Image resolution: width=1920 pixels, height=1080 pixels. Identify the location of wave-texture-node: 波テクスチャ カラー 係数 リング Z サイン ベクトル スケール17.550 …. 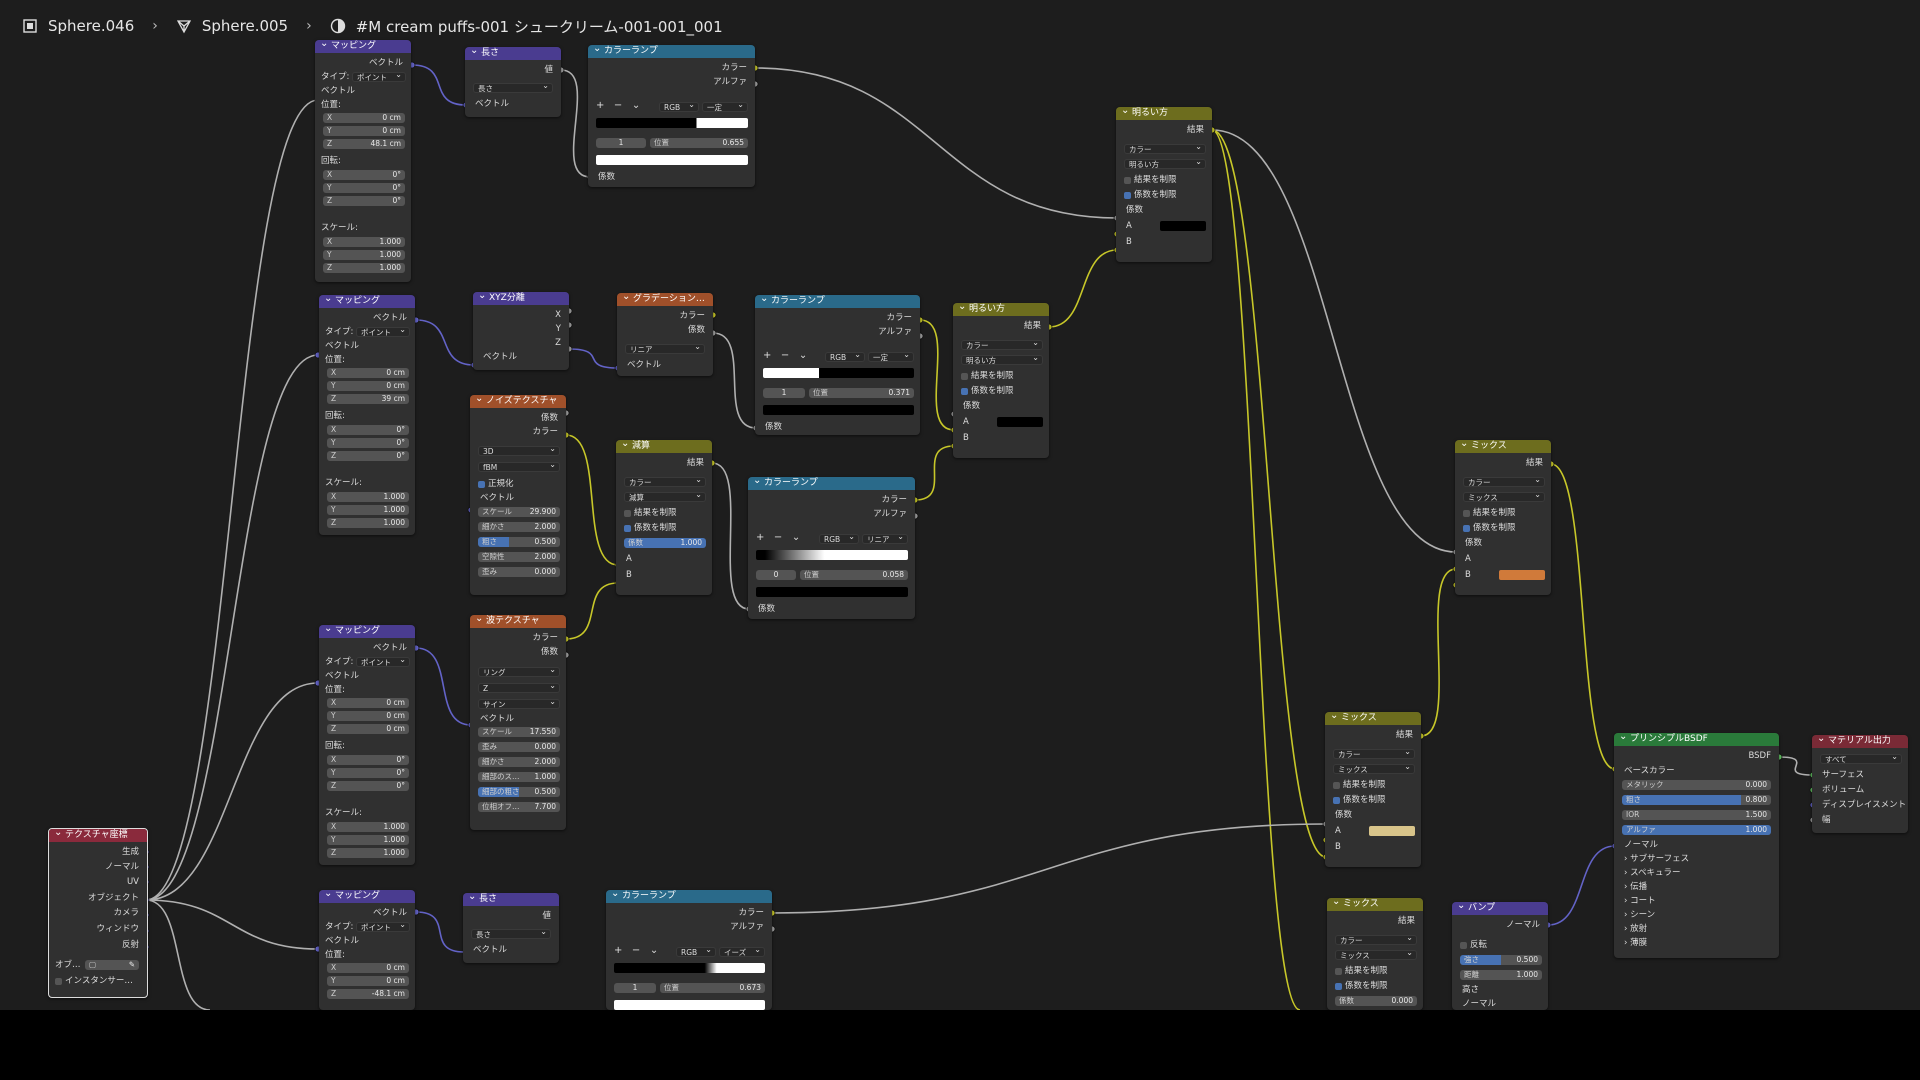
(518, 722).